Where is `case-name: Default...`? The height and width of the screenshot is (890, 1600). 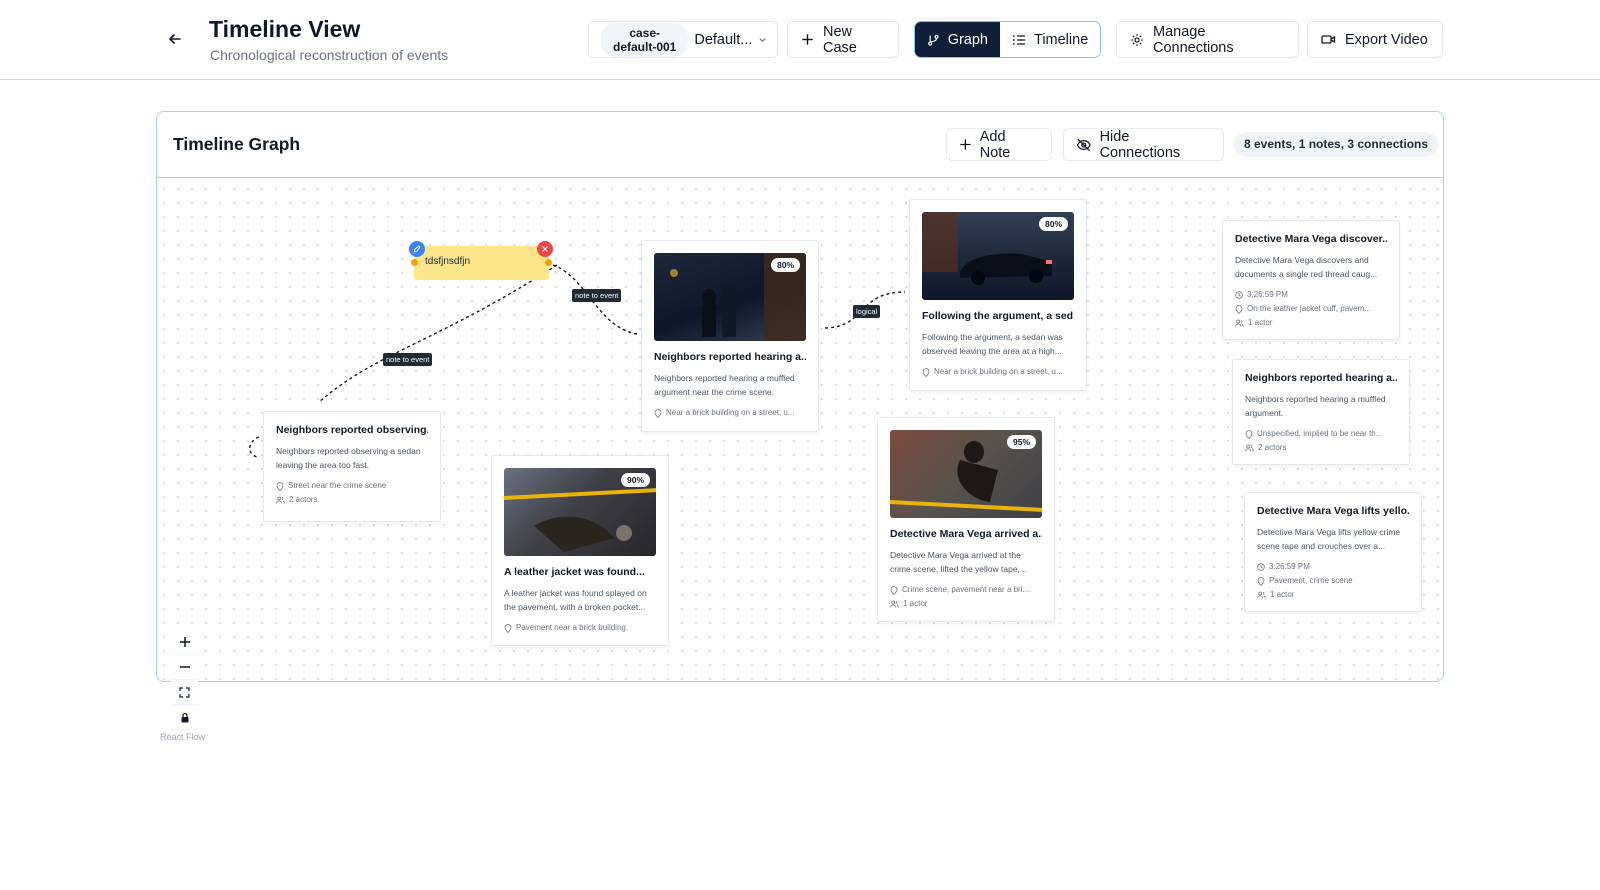 case-name: Default... is located at coordinates (723, 39).